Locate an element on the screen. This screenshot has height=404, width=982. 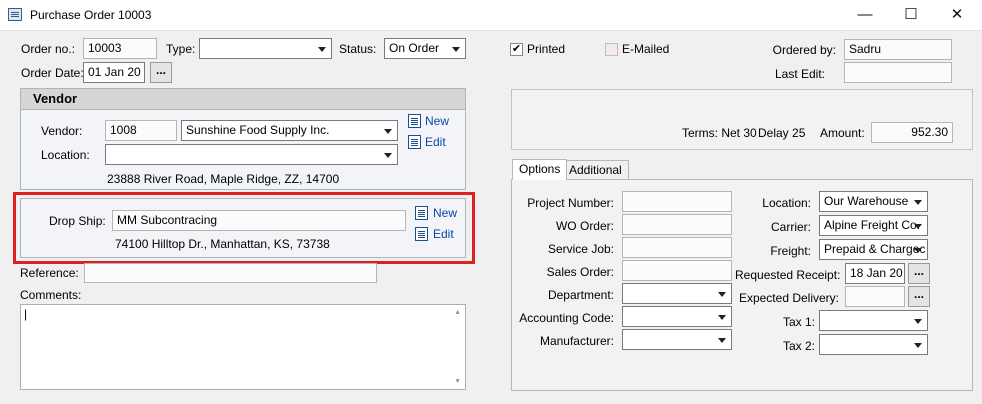
reference-field is located at coordinates (230, 273).